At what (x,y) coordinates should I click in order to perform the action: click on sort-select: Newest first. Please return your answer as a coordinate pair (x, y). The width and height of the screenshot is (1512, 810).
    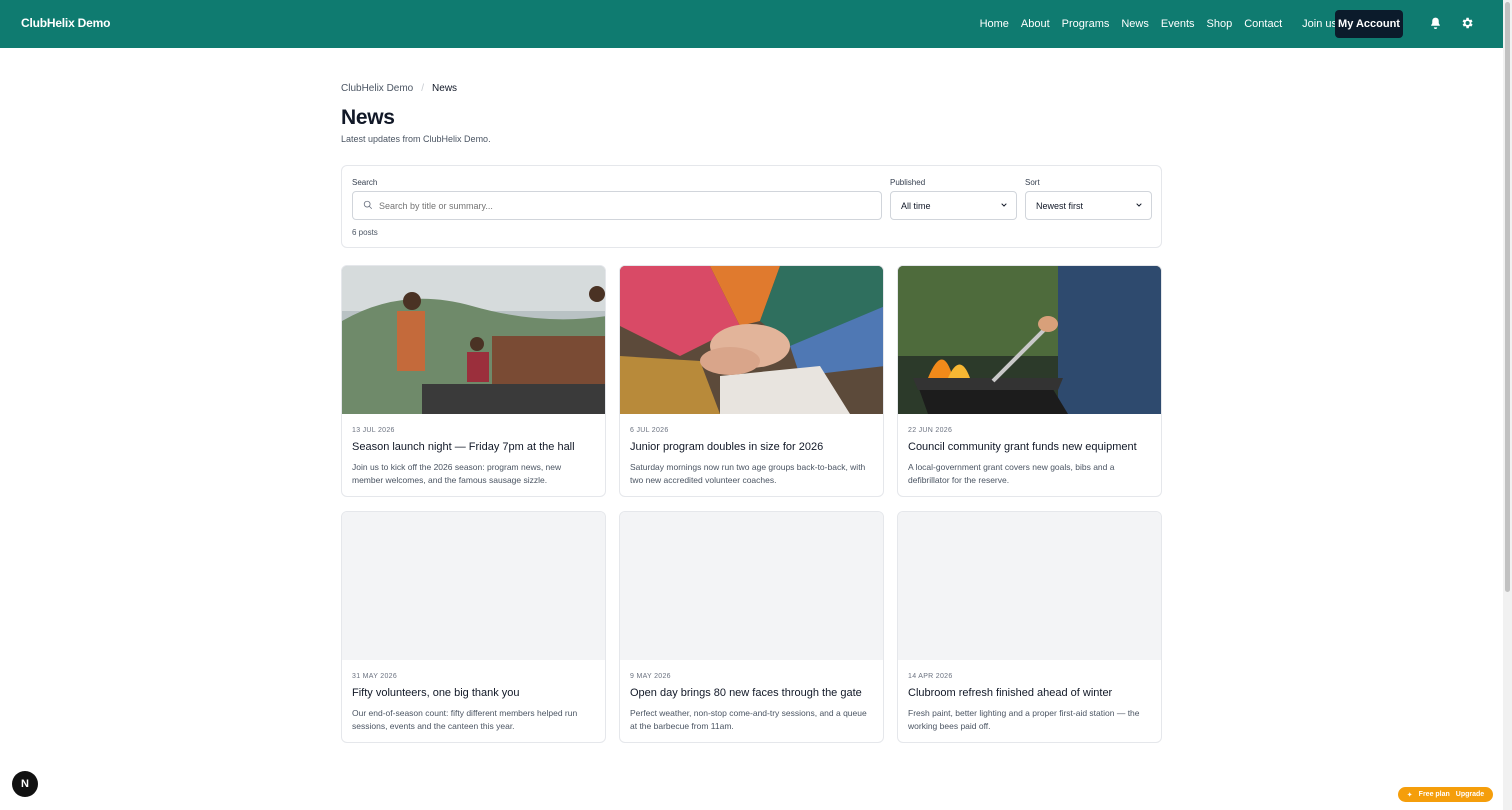
    Looking at the image, I should click on (1088, 205).